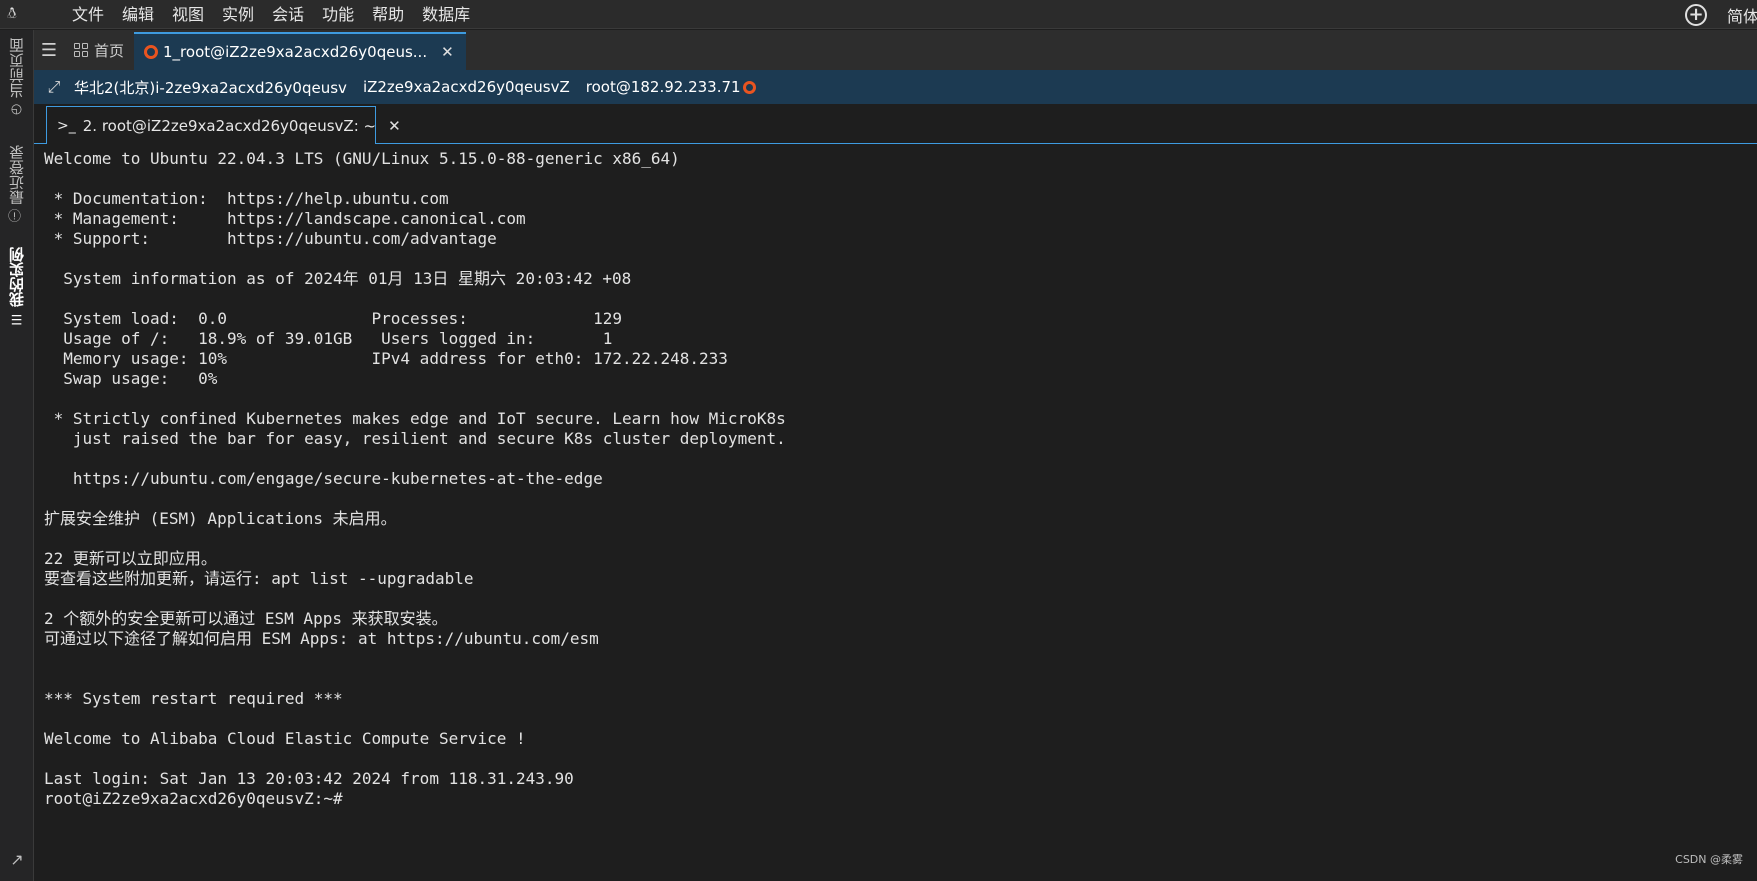 The height and width of the screenshot is (881, 1757). Describe the element at coordinates (388, 14) in the screenshot. I see `menu-help: 帮助` at that location.